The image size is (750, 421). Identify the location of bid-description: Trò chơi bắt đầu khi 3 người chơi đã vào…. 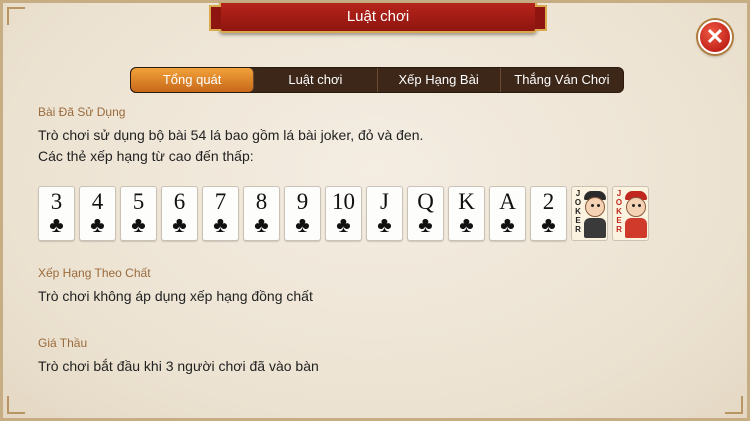
(178, 366).